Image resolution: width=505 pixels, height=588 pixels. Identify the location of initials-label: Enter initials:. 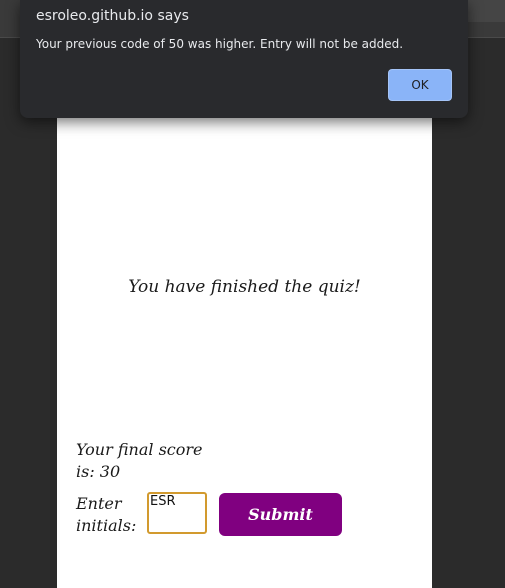
(106, 514).